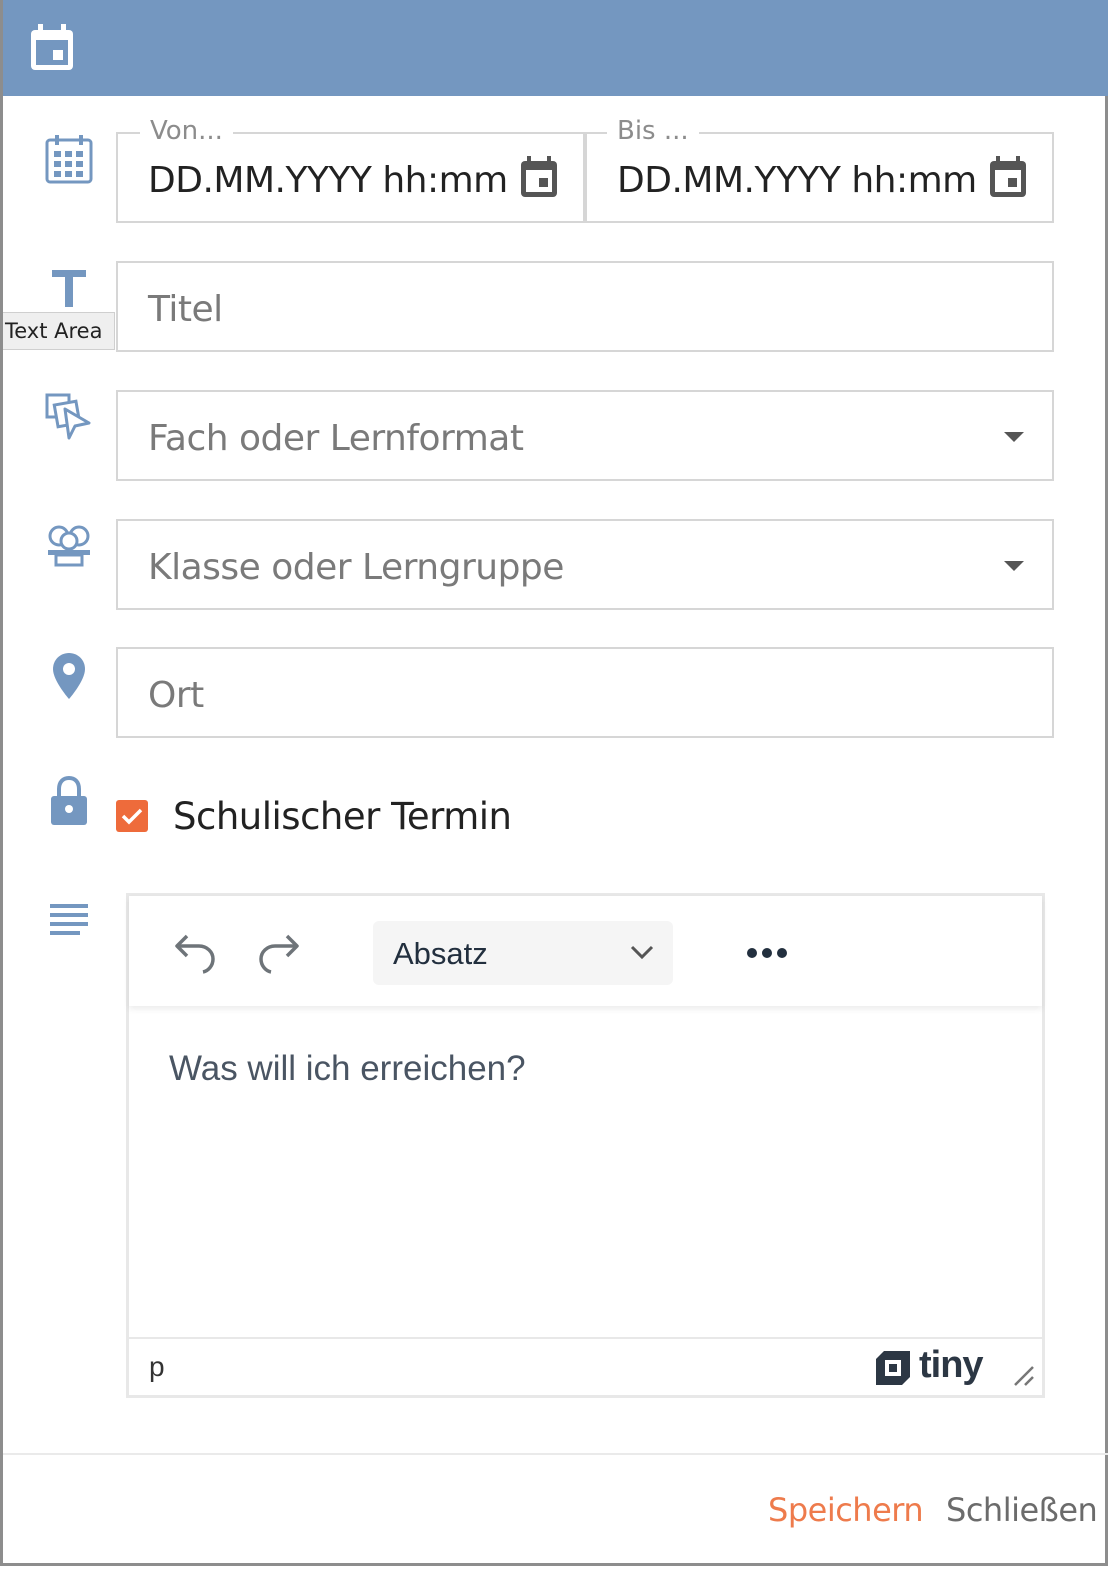  What do you see at coordinates (356, 567) in the screenshot?
I see `group-placeholder: Klasse oder Lerngruppe` at bounding box center [356, 567].